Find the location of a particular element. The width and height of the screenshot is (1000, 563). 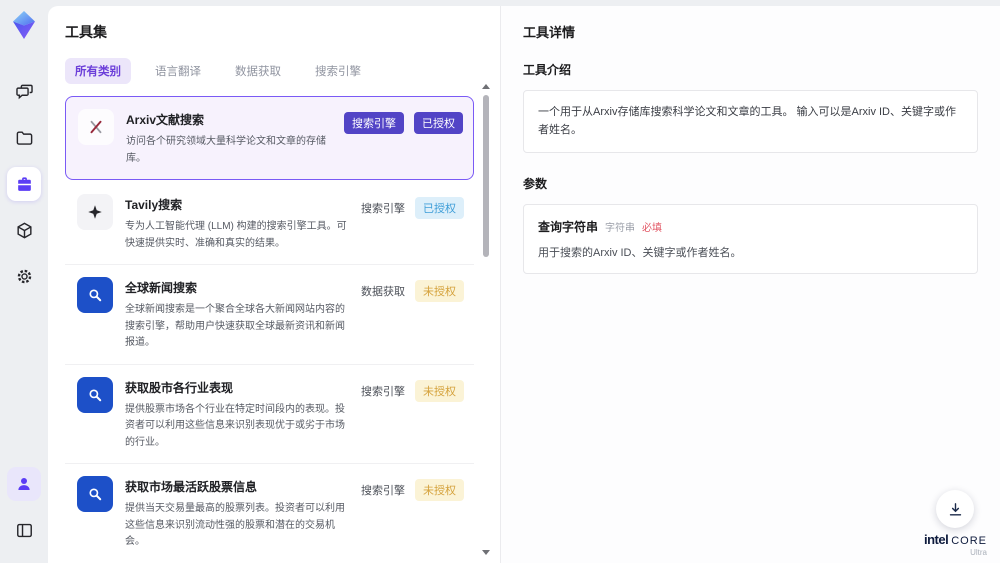

chat-icon is located at coordinates (24, 91).